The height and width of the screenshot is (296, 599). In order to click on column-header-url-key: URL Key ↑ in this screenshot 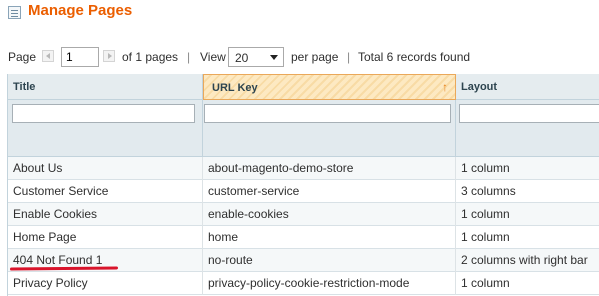, I will do `click(329, 87)`.